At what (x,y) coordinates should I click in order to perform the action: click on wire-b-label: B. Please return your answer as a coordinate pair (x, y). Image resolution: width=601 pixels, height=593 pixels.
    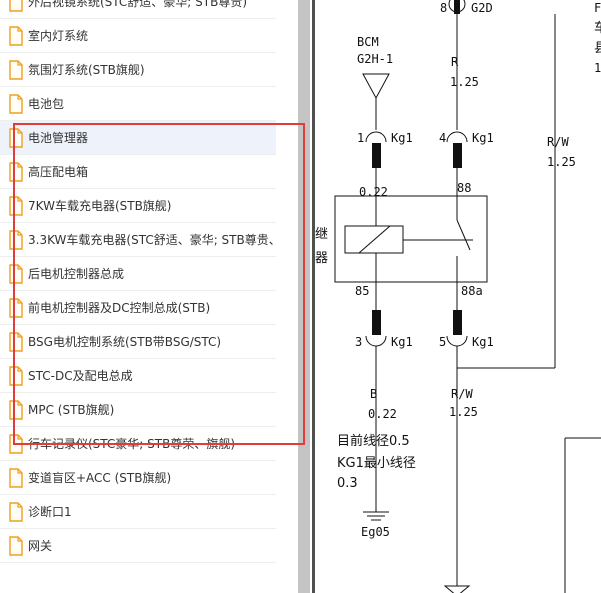
    Looking at the image, I should click on (373, 394).